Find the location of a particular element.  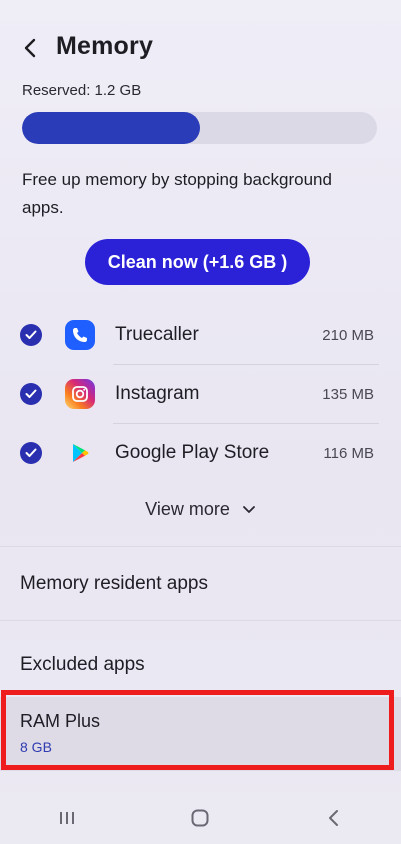

memory-usage-fill is located at coordinates (111, 128).